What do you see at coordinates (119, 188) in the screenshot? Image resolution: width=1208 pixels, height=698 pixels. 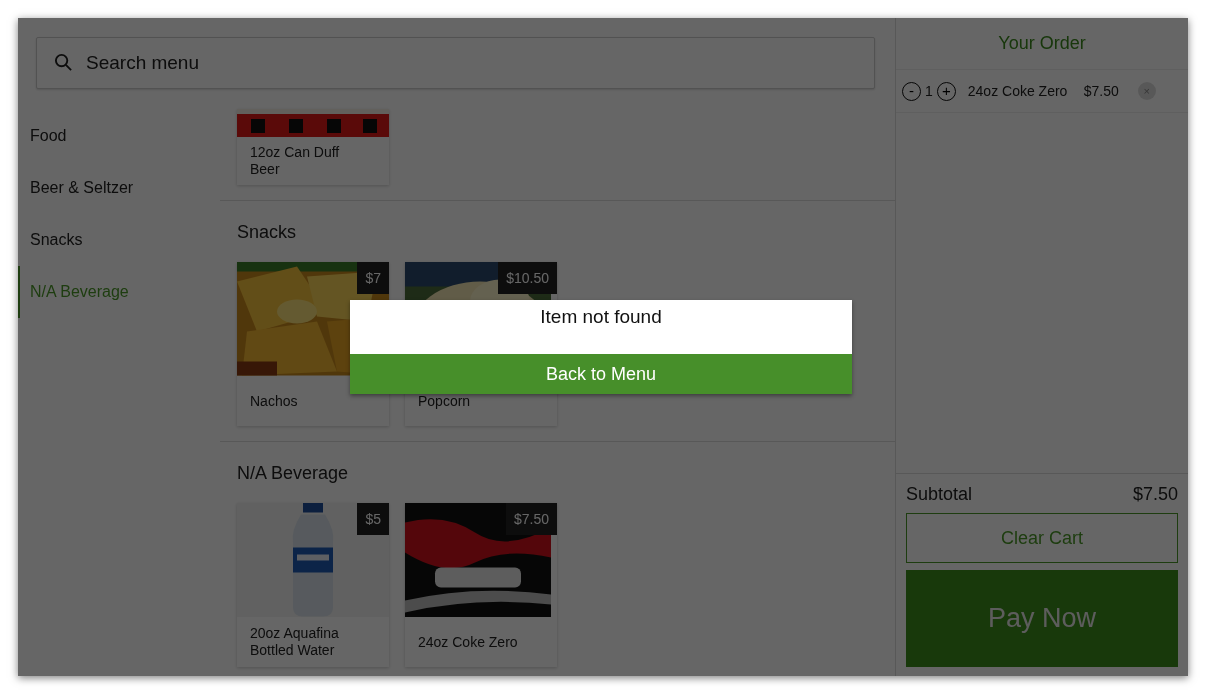 I see `category-tab: Beer & Seltzer` at bounding box center [119, 188].